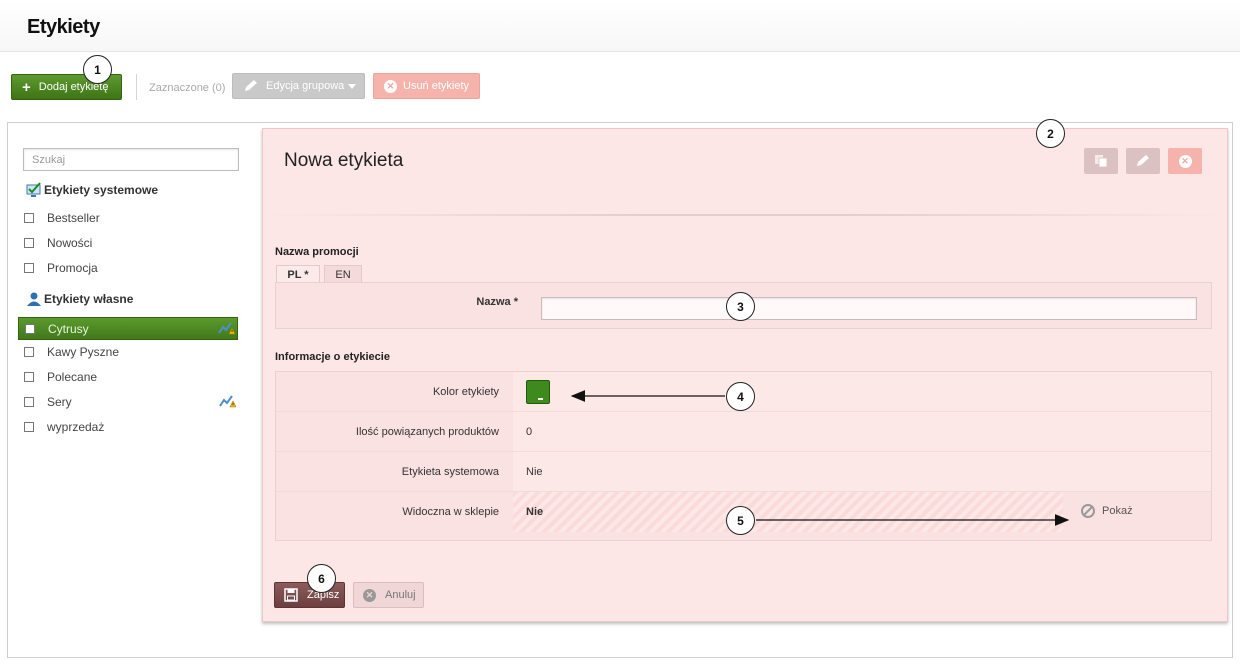 This screenshot has height=664, width=1240. I want to click on info-row-products: Ilość powiązanych produktów 0, so click(743, 432).